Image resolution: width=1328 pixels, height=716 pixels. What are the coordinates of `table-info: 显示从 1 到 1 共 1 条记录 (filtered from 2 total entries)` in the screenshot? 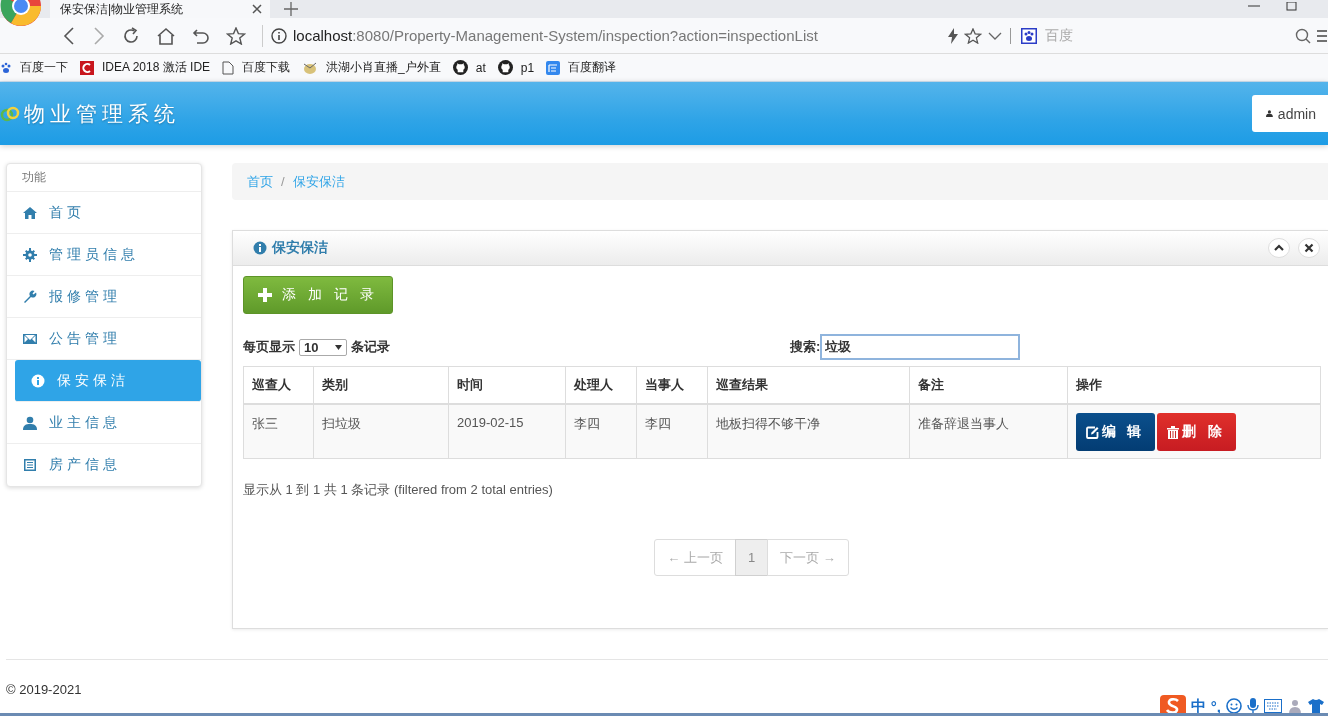 It's located at (398, 489).